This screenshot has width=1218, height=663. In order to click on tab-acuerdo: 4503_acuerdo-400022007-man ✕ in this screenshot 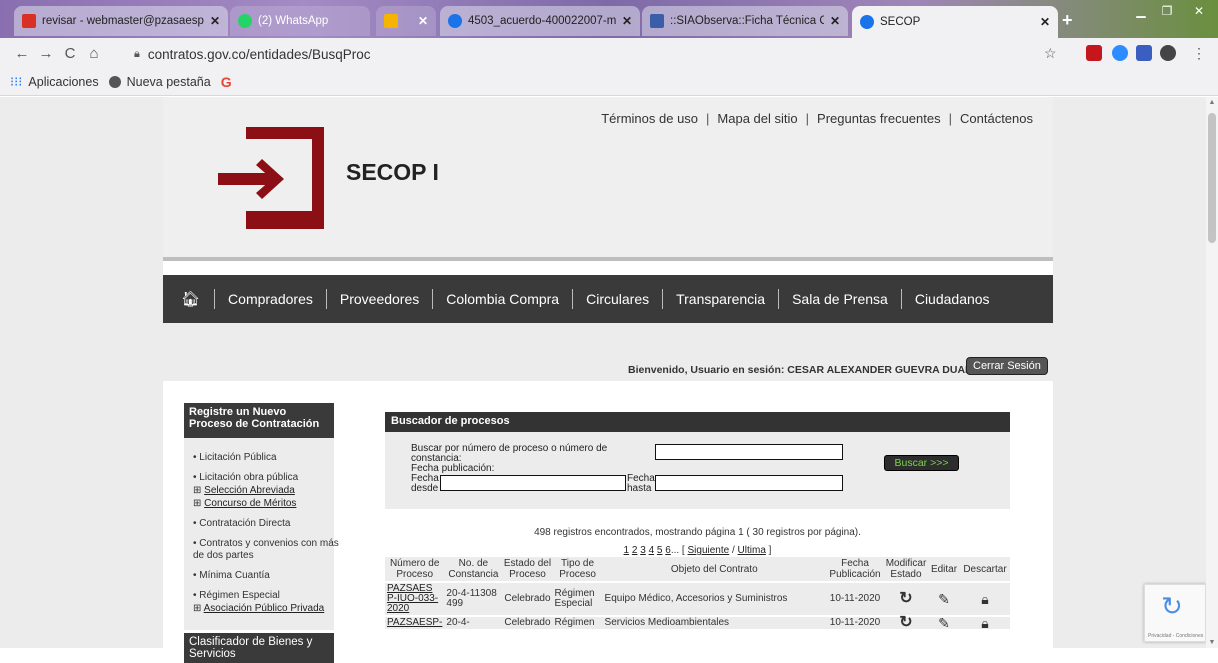, I will do `click(540, 21)`.